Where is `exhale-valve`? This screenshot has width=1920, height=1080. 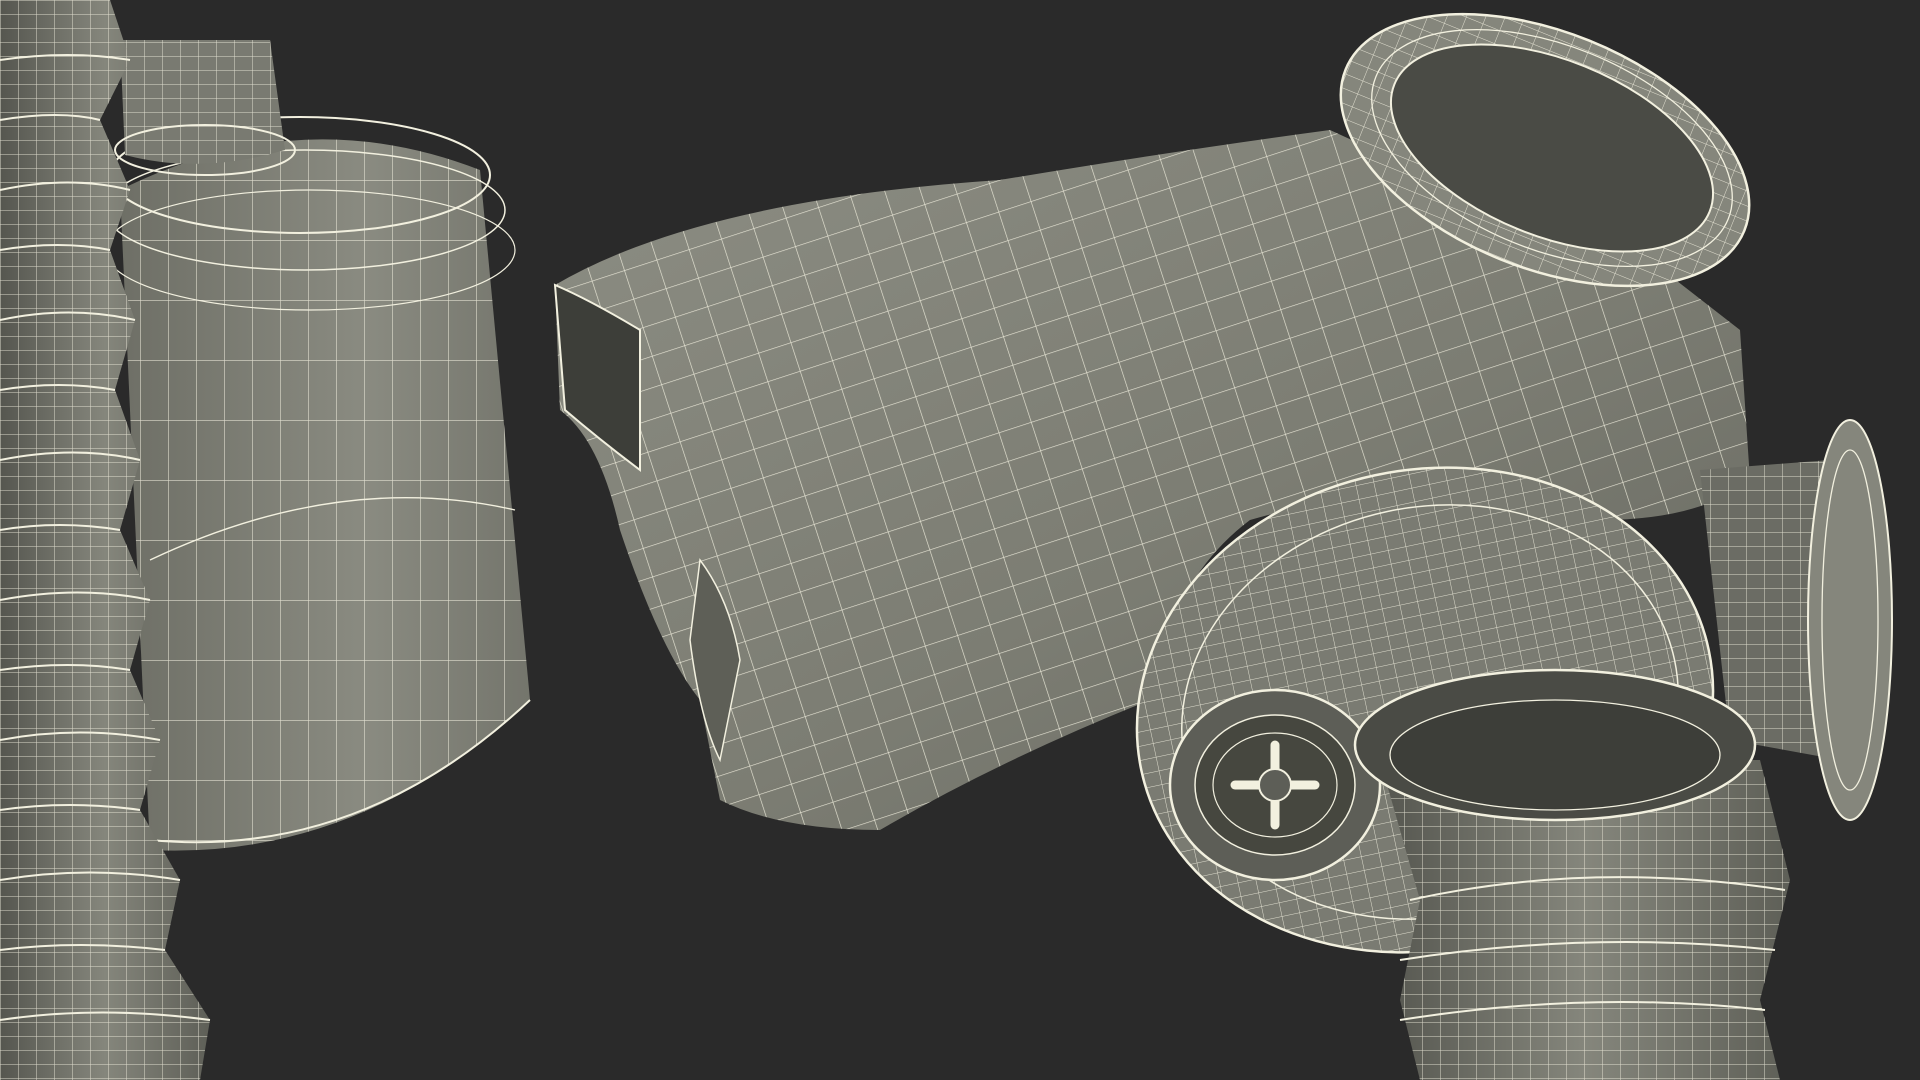 exhale-valve is located at coordinates (1275, 785).